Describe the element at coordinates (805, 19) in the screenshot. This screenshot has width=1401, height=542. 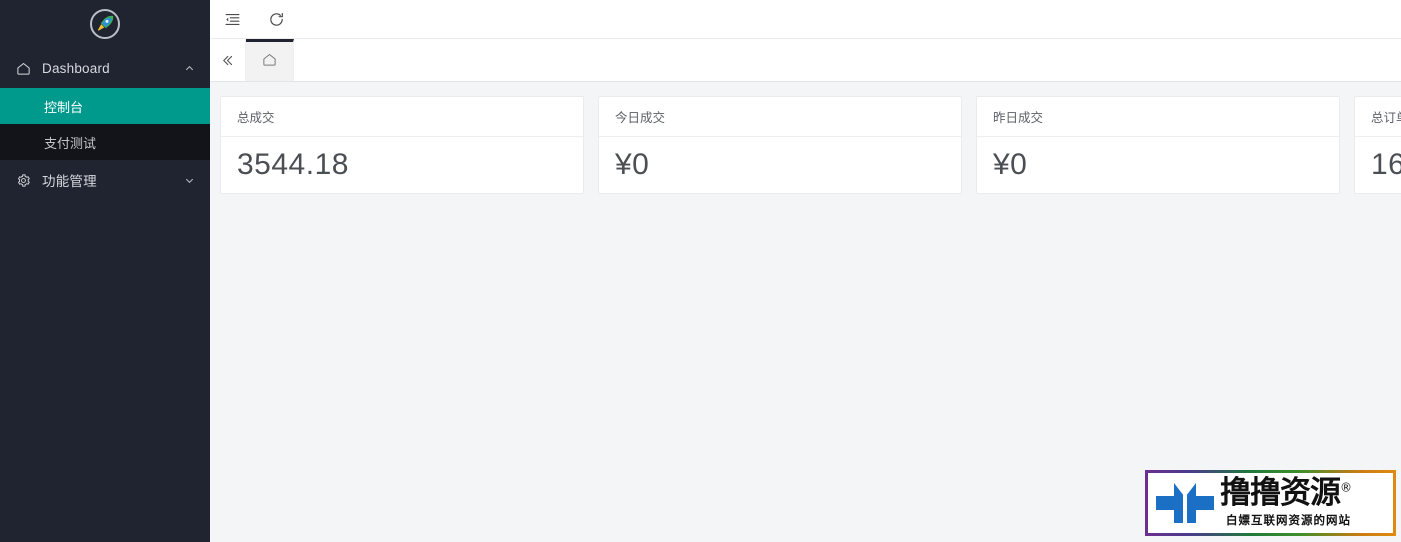
I see `topbar` at that location.